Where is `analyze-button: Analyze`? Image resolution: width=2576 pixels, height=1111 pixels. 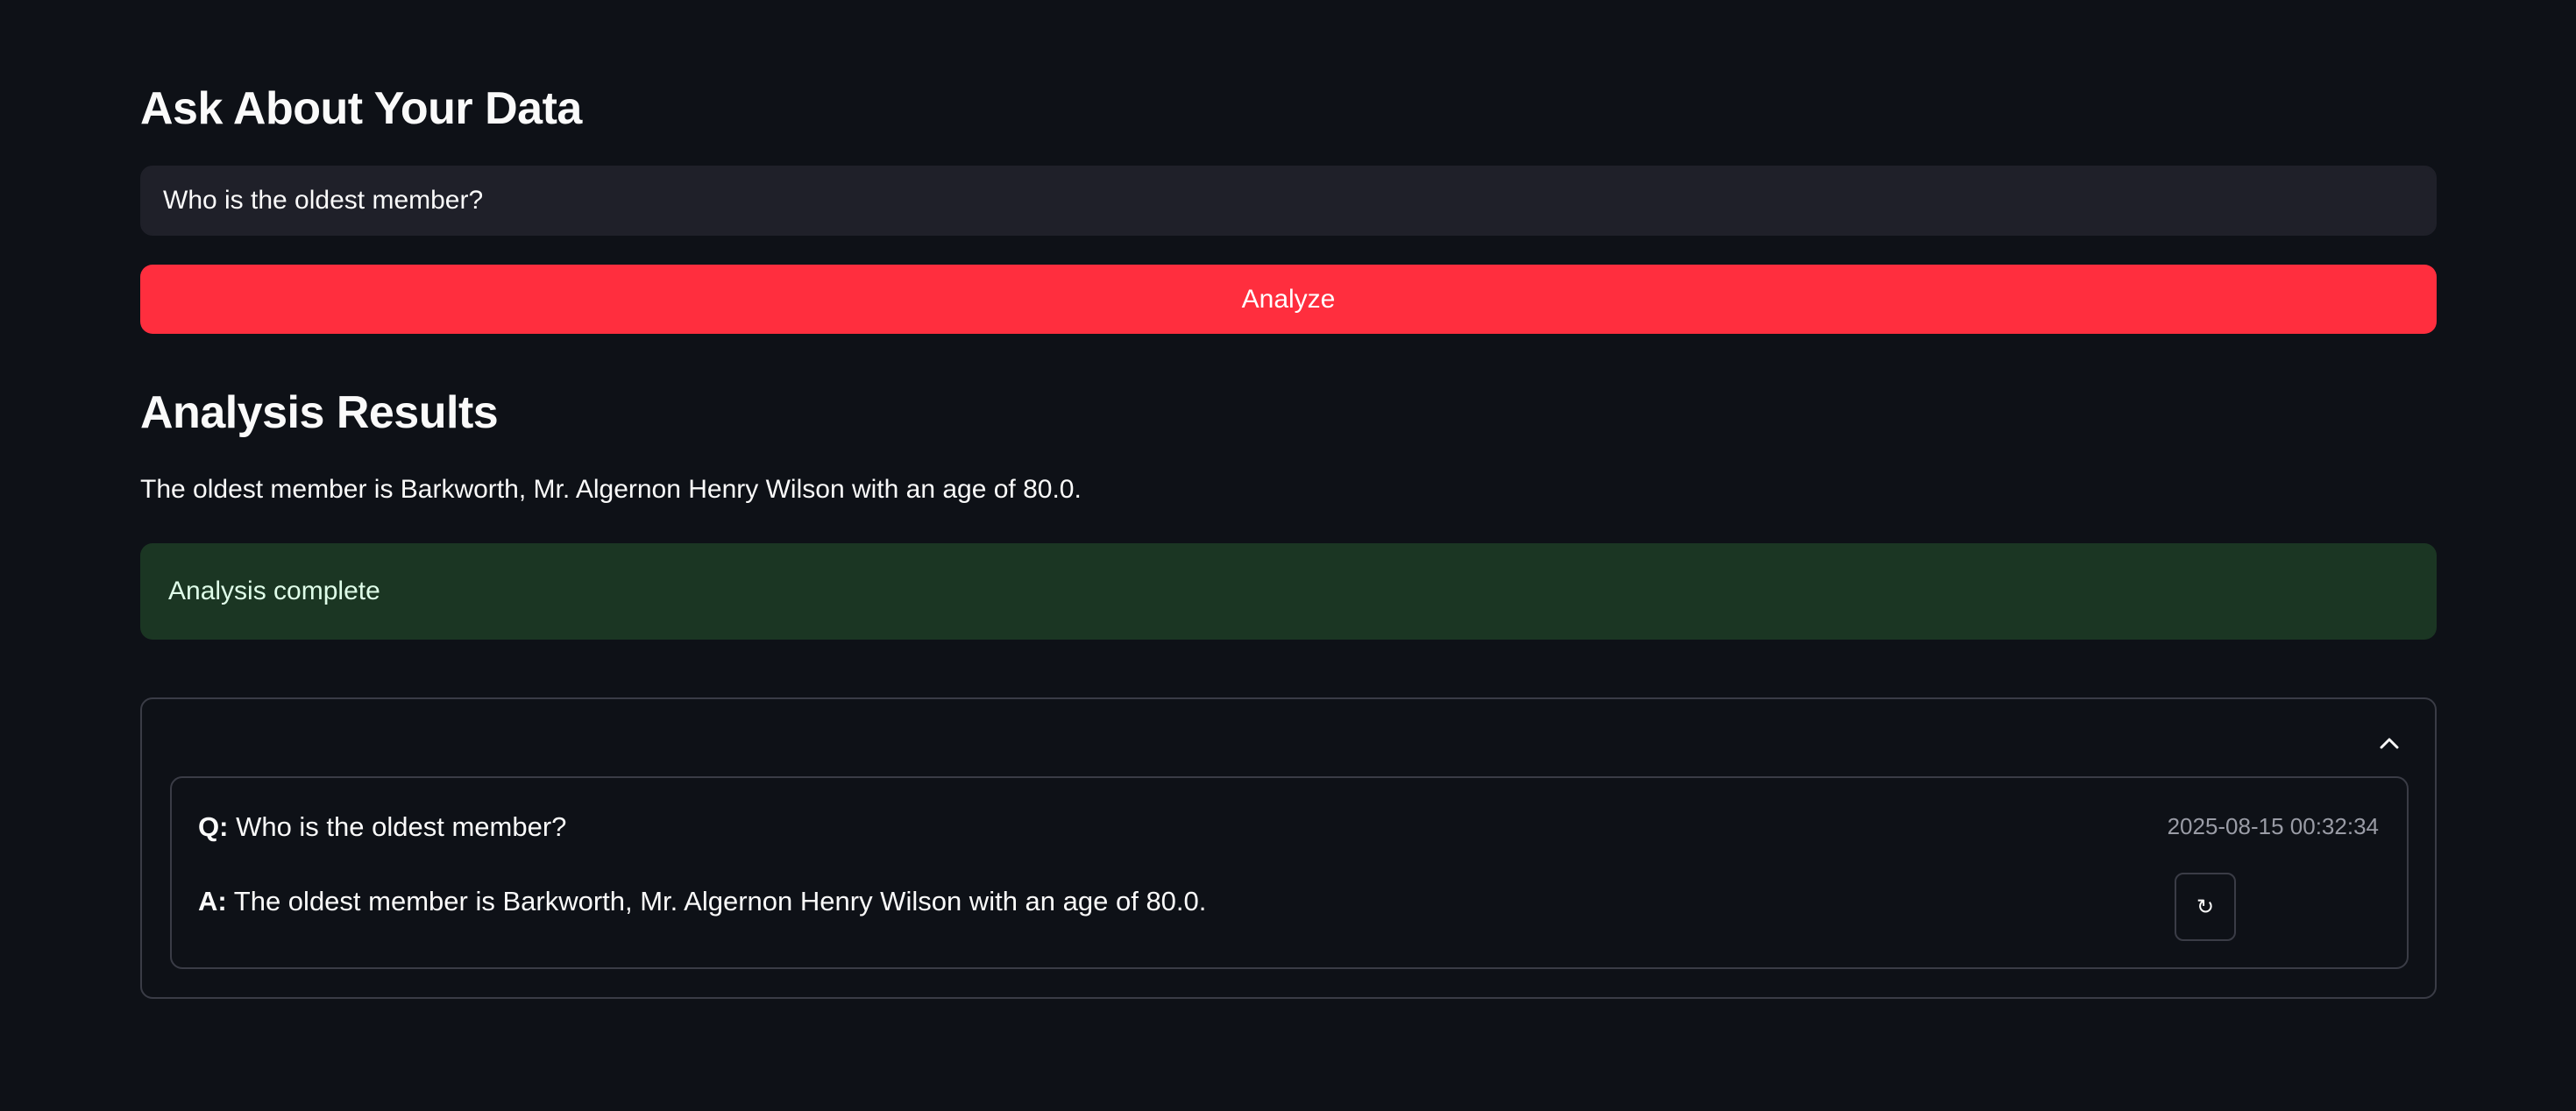 analyze-button: Analyze is located at coordinates (1289, 299).